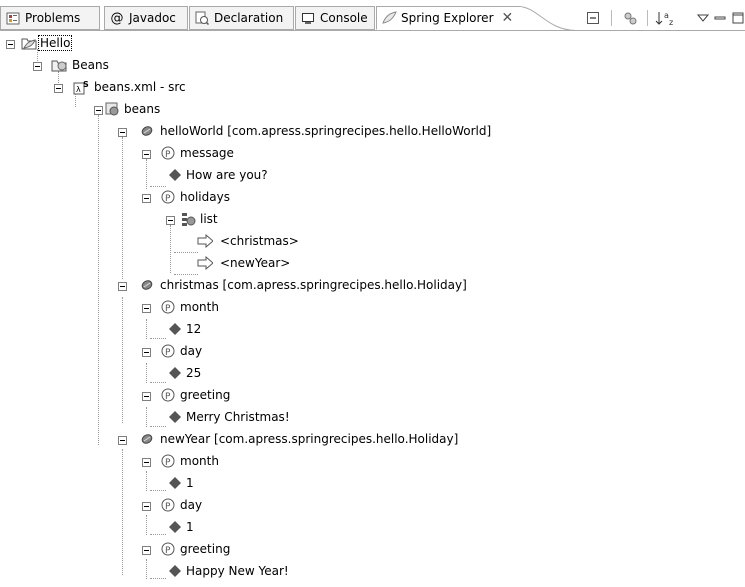 Image resolution: width=745 pixels, height=587 pixels. Describe the element at coordinates (205, 197) in the screenshot. I see `tree-item-property: holidays` at that location.